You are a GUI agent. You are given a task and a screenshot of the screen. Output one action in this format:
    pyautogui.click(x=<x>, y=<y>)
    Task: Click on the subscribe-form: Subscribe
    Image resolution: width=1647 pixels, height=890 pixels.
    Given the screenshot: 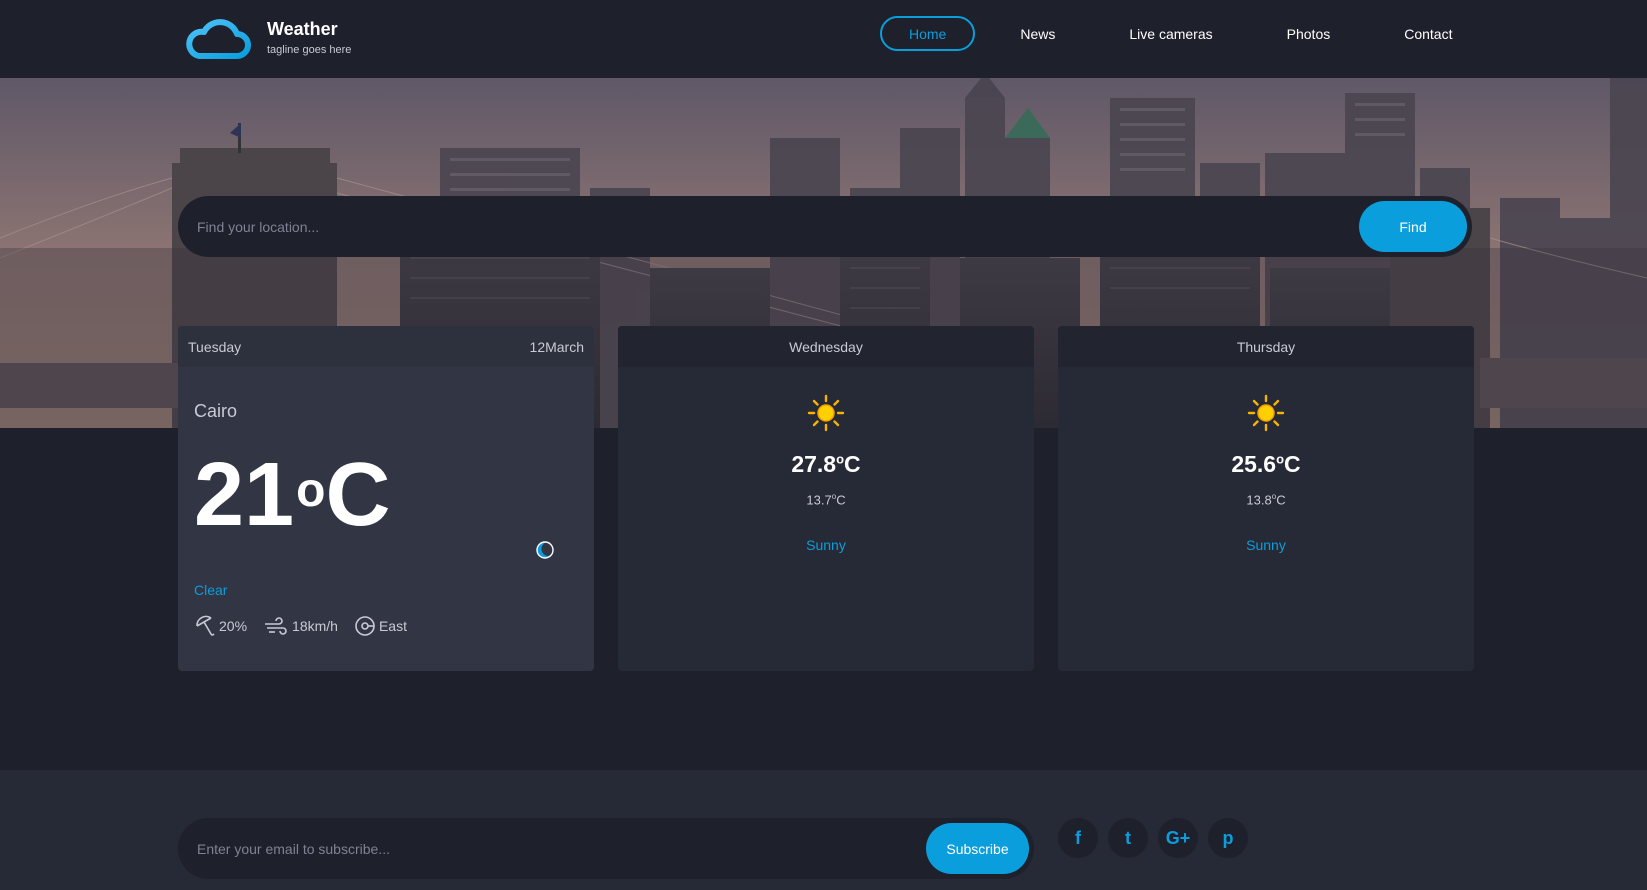 What is the action you would take?
    pyautogui.click(x=606, y=848)
    